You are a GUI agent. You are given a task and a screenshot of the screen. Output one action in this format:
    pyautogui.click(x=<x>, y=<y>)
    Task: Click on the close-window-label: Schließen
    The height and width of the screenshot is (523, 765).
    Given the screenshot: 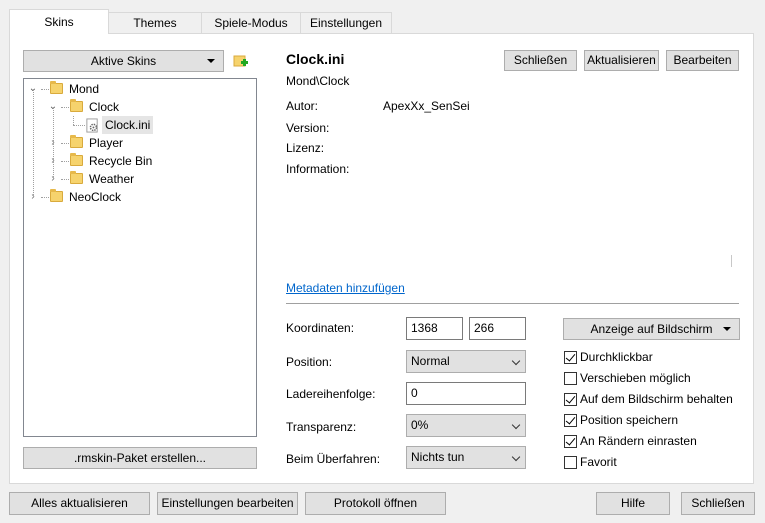 What is the action you would take?
    pyautogui.click(x=718, y=503)
    